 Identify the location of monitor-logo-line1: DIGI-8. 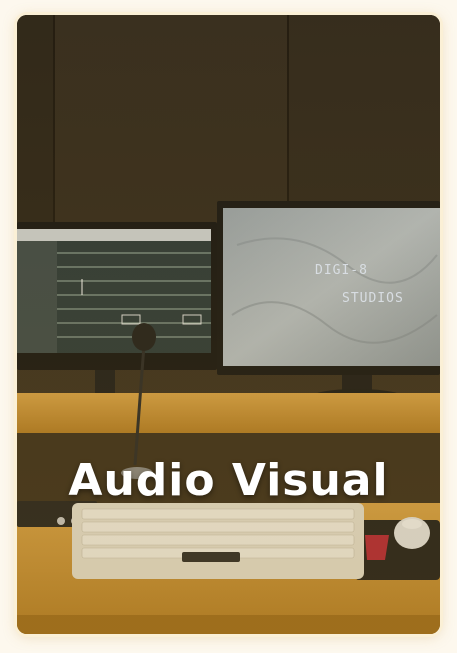
(341, 270).